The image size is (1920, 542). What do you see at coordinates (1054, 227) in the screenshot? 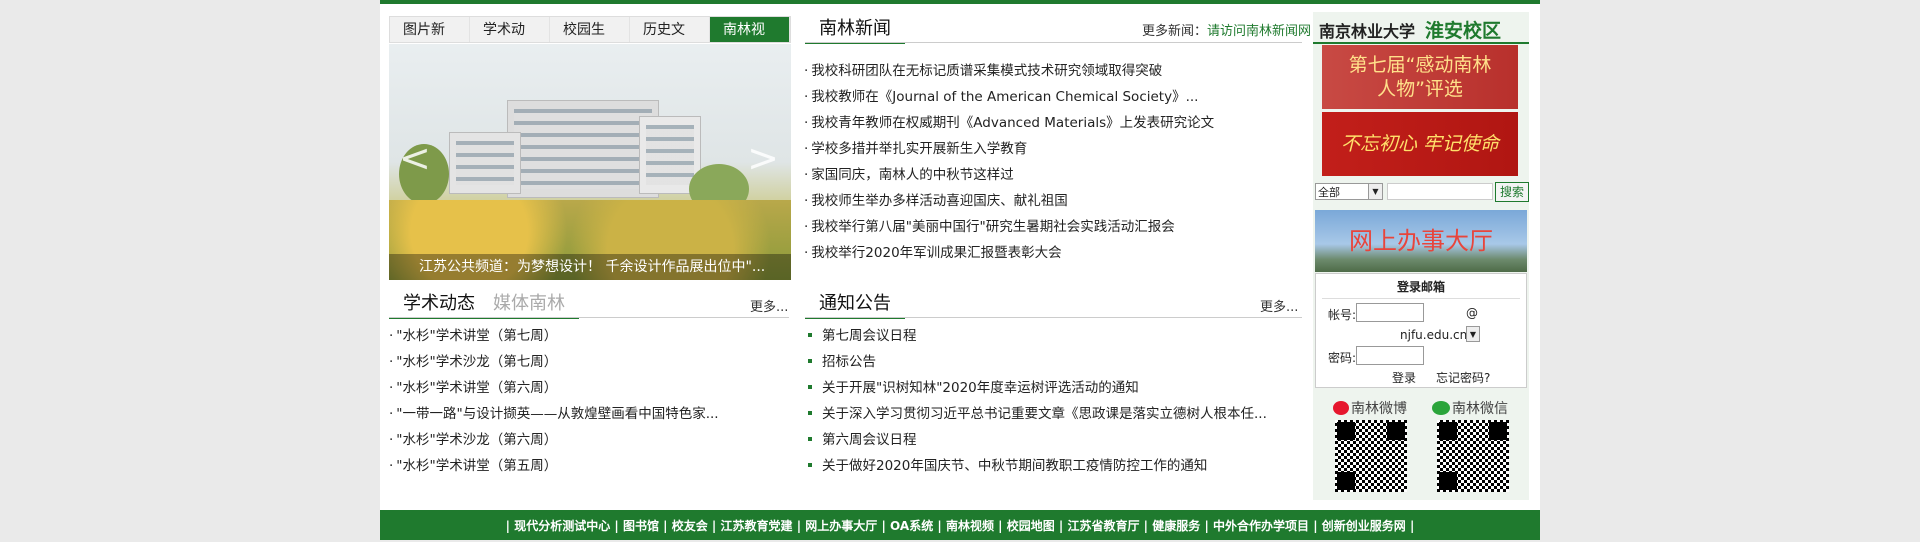
I see `list-item: 我校举行第八届"美丽中国行"研究生暑期社会实践活动汇报会` at bounding box center [1054, 227].